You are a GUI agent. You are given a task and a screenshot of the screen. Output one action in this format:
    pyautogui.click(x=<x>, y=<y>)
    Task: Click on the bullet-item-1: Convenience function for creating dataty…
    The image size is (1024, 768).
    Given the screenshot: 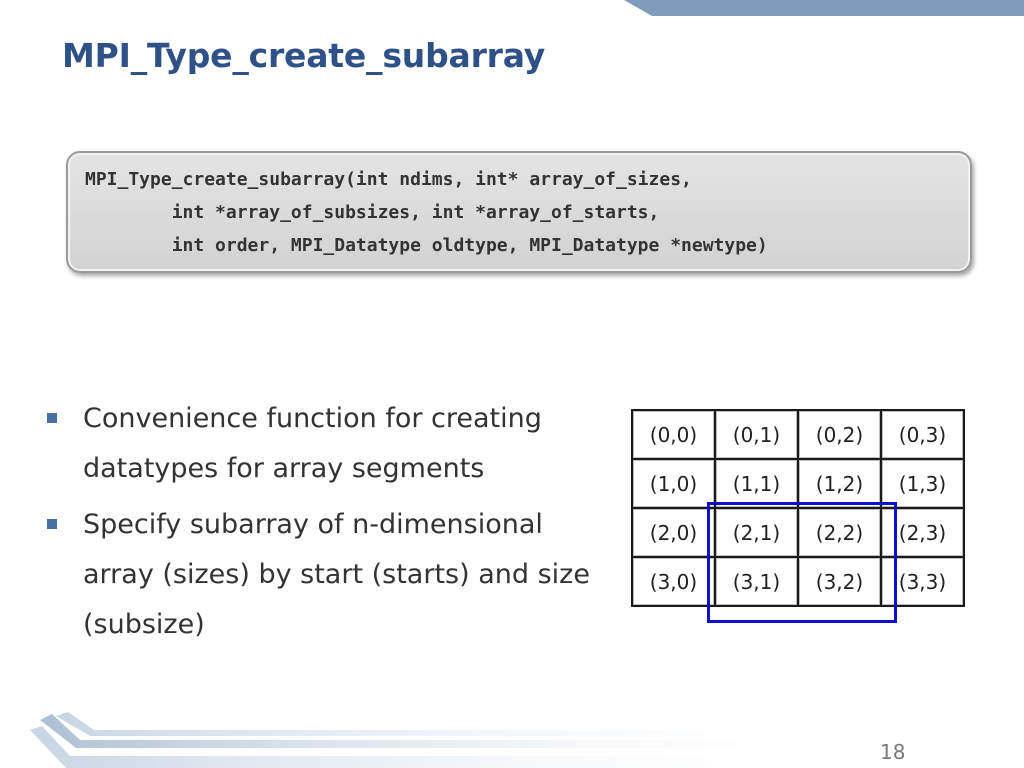 What is the action you would take?
    pyautogui.click(x=324, y=444)
    